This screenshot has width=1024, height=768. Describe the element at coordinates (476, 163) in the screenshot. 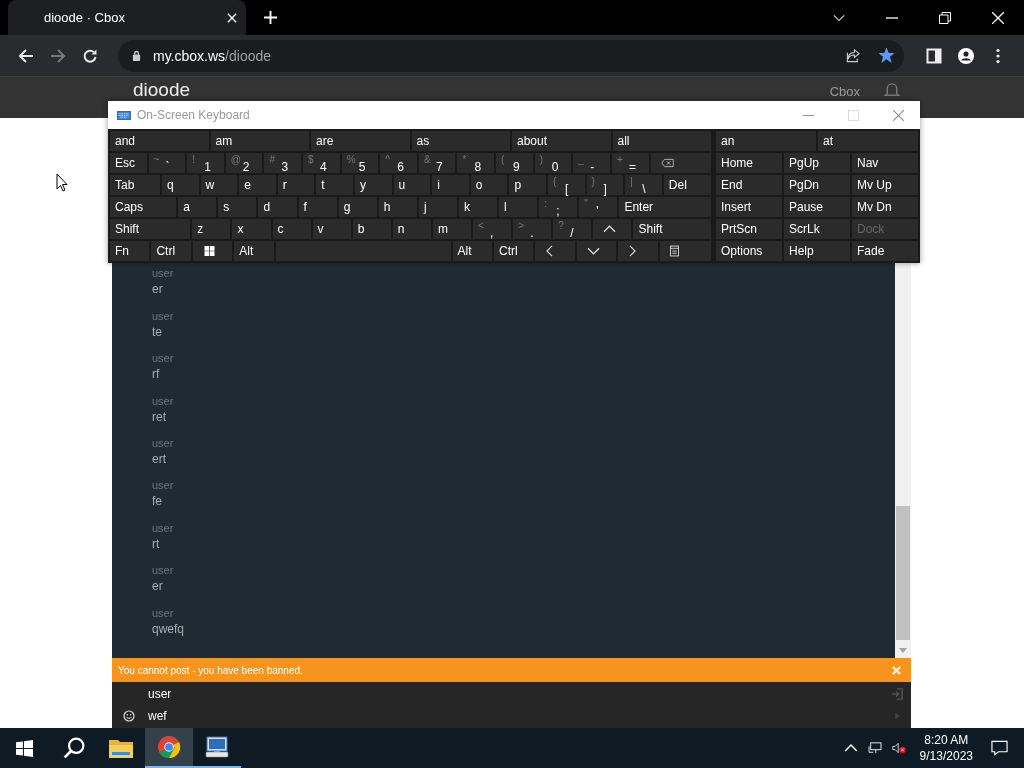

I see `keyboard-key: * 8` at that location.